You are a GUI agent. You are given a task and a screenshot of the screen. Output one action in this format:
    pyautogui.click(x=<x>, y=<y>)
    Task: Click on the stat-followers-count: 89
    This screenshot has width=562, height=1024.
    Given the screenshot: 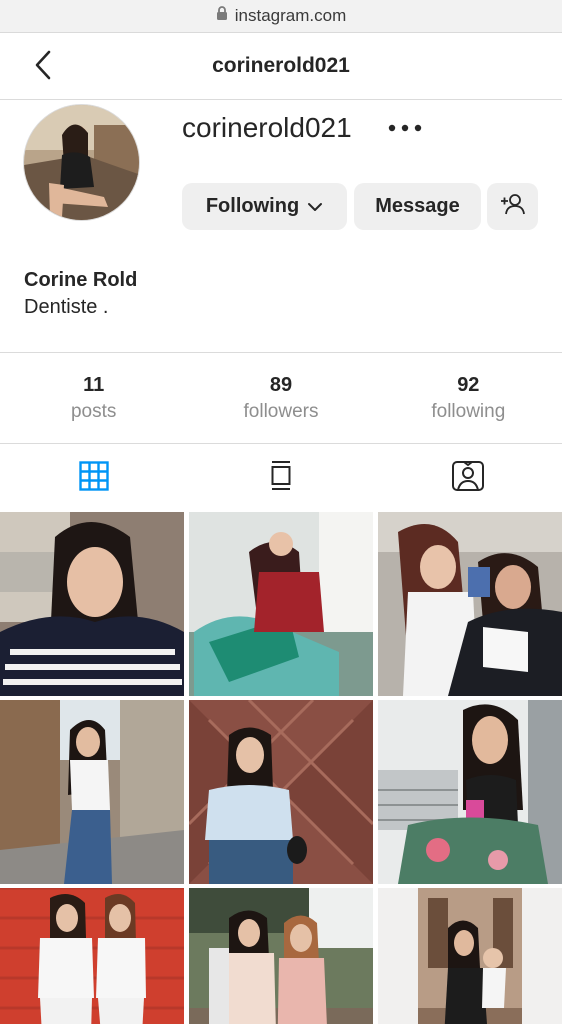 What is the action you would take?
    pyautogui.click(x=281, y=384)
    